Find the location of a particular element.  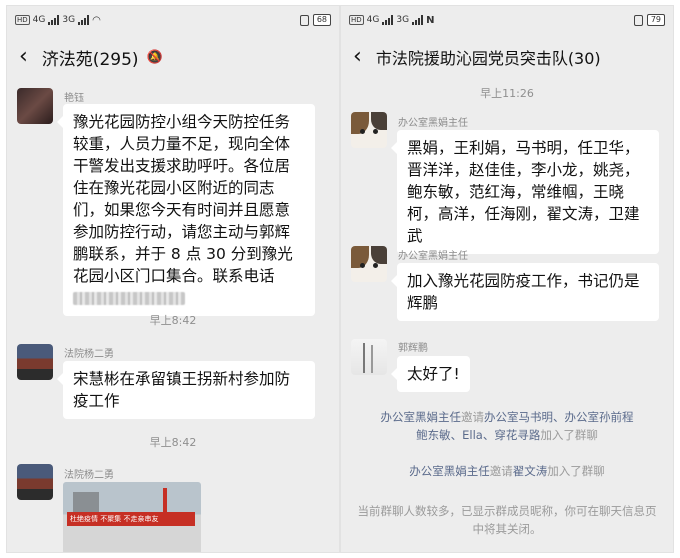

wifi-icon: ◠ is located at coordinates (96, 20).